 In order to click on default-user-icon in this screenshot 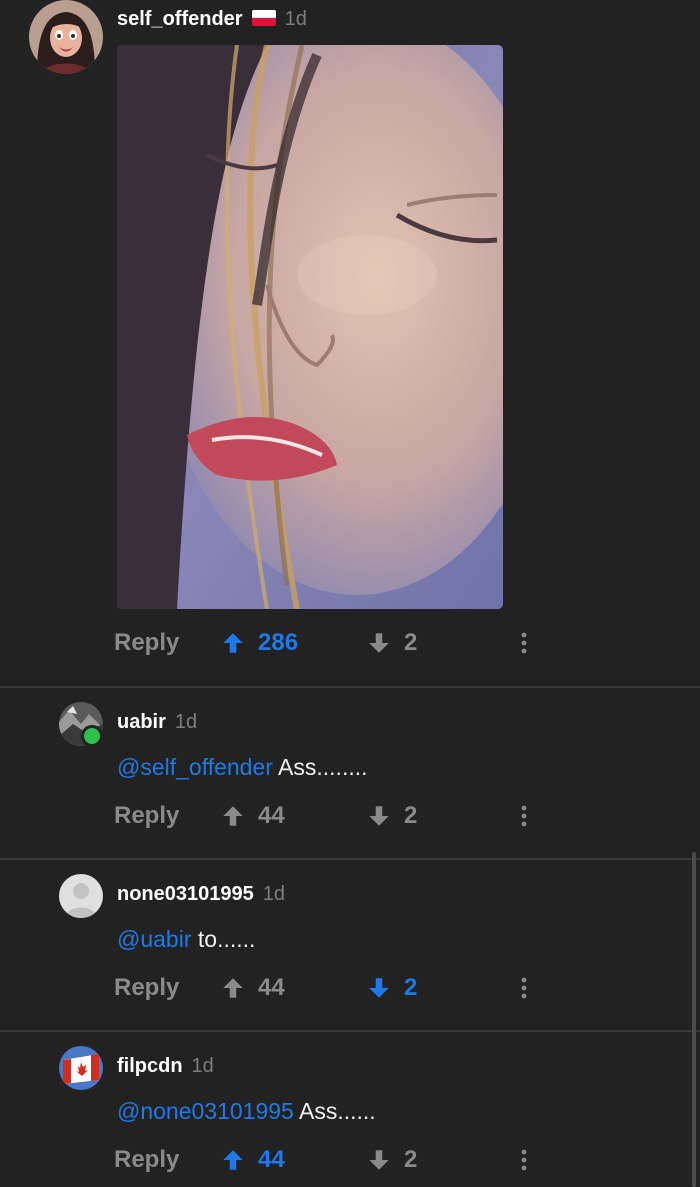, I will do `click(81, 896)`.